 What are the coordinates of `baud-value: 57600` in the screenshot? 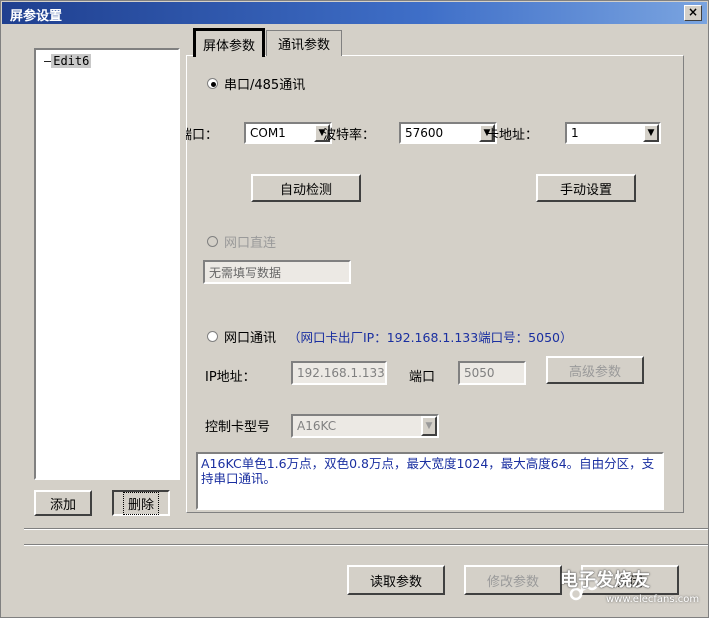 It's located at (424, 133).